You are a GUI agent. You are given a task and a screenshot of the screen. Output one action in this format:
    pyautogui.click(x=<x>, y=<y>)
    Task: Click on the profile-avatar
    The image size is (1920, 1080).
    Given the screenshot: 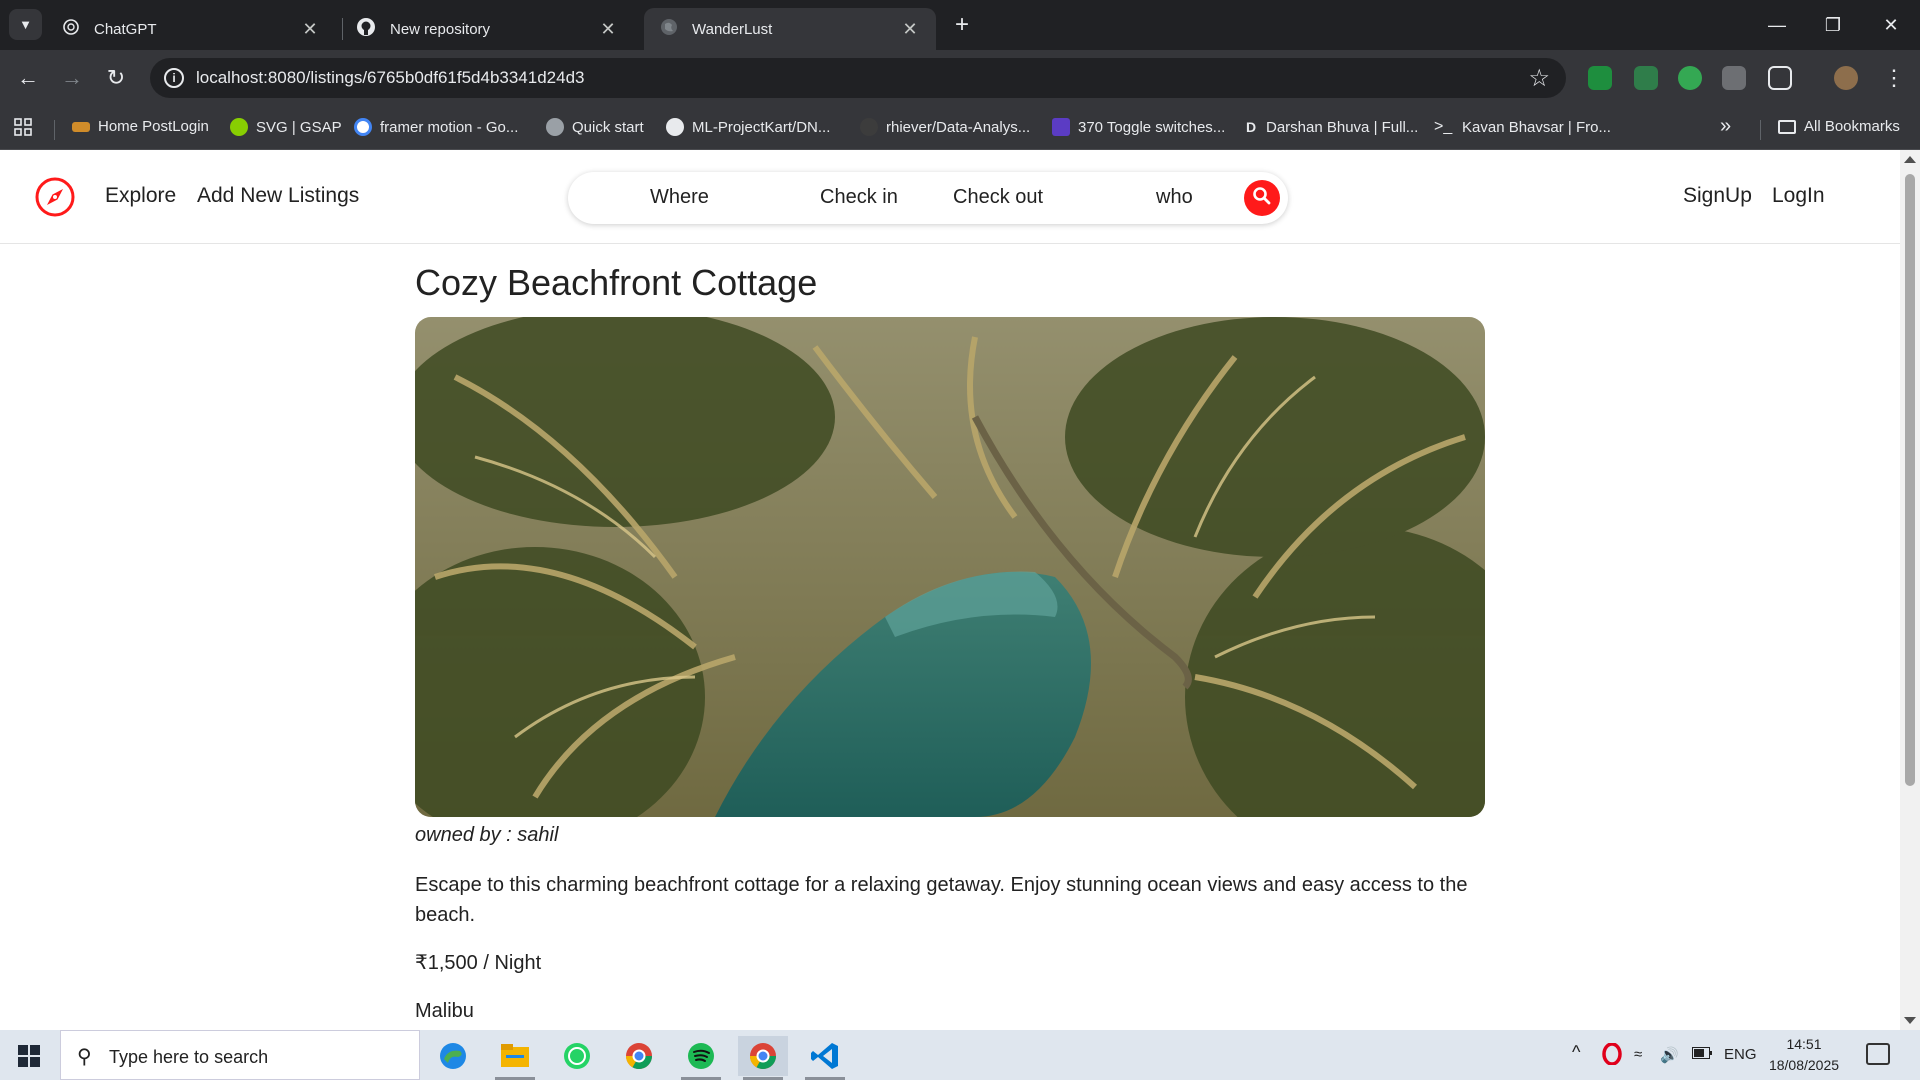 What is the action you would take?
    pyautogui.click(x=1846, y=78)
    